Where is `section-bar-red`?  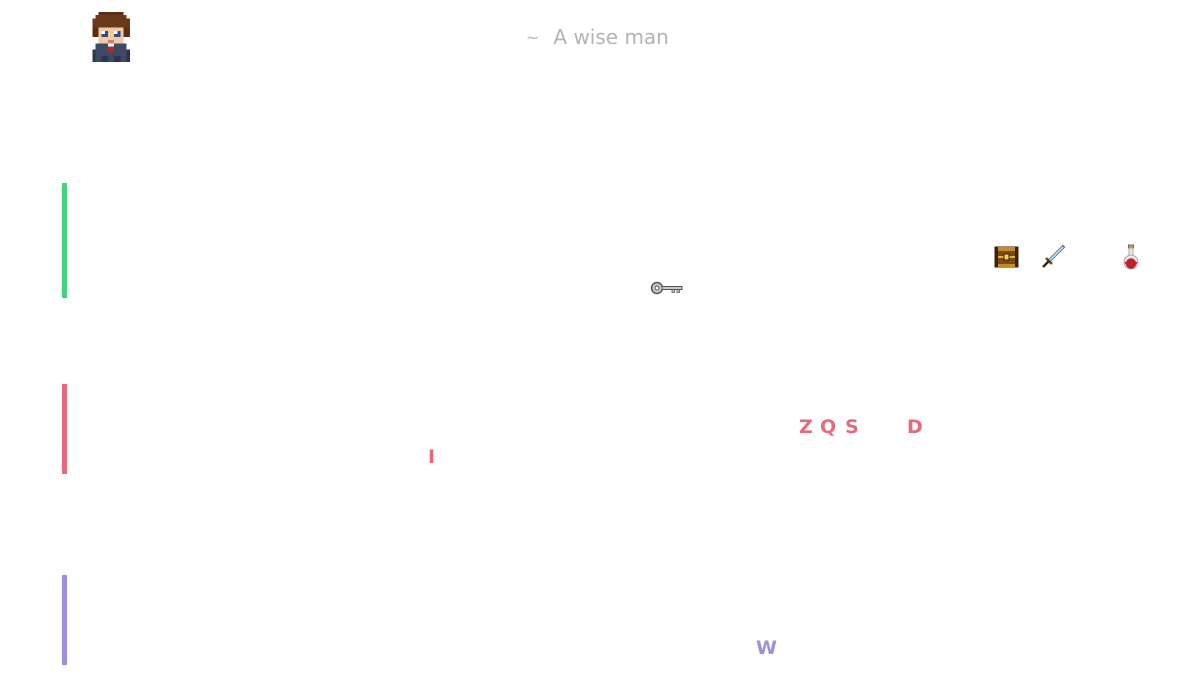 section-bar-red is located at coordinates (64, 429).